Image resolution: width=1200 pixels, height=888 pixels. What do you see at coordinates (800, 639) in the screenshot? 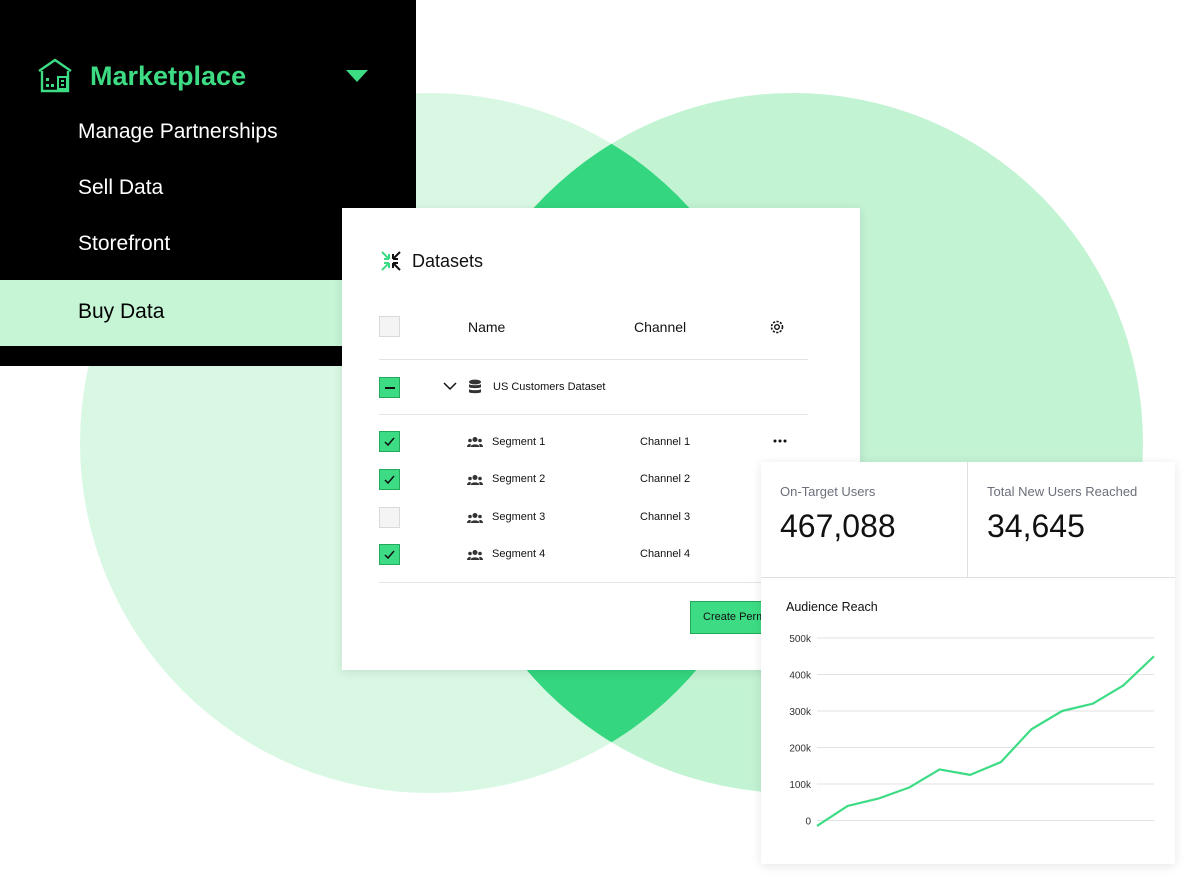
I see `y-tick-label: 500k` at bounding box center [800, 639].